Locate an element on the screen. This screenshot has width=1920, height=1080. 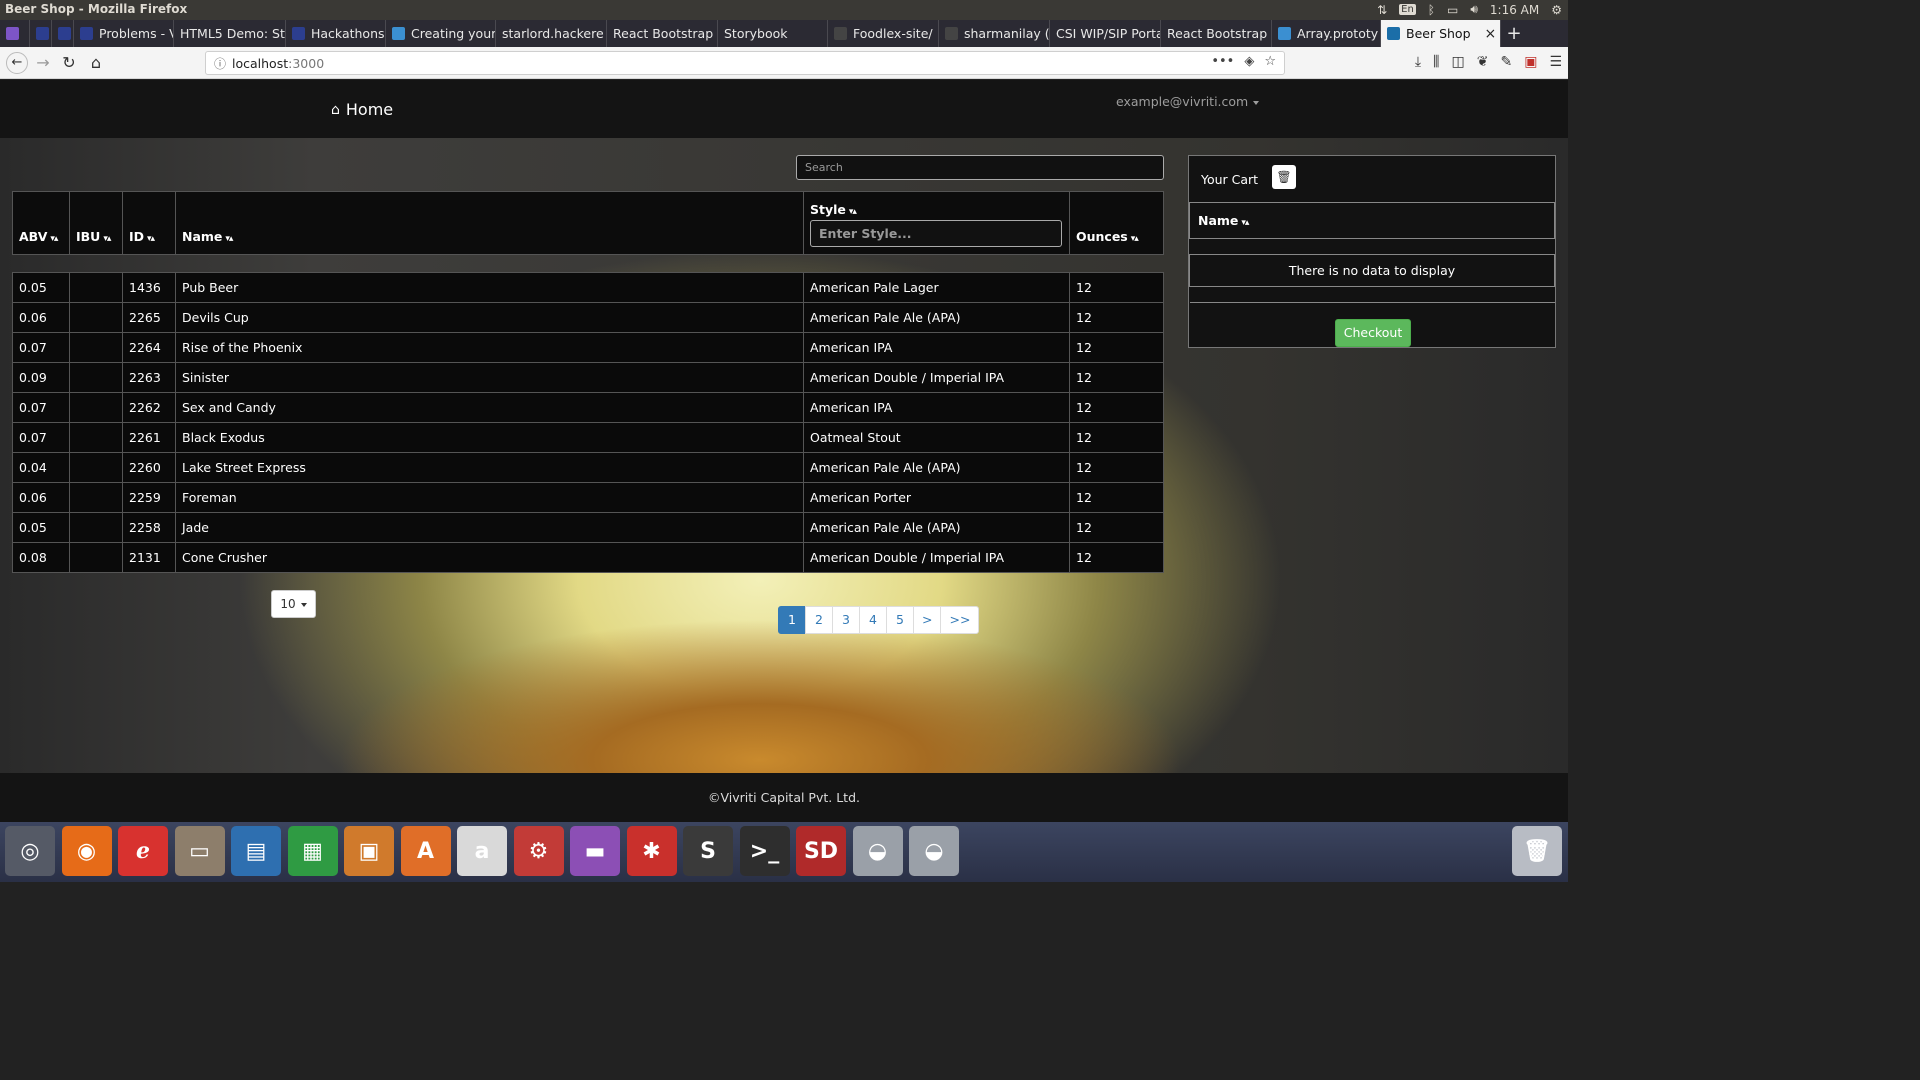
table-row: 0.05 2258 Jade American Pale Ale (APA) 12 is located at coordinates (588, 527).